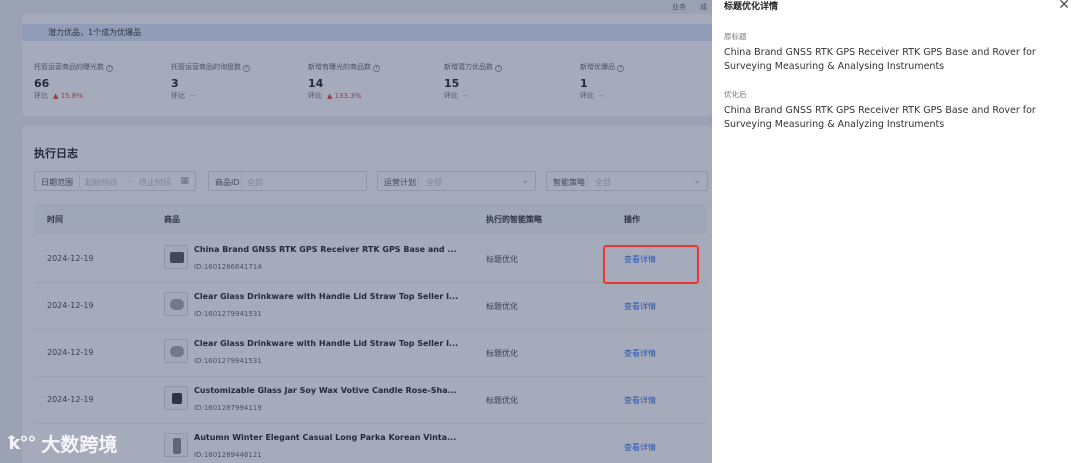 The height and width of the screenshot is (463, 1080). Describe the element at coordinates (1064, 6) in the screenshot. I see `close-icon: ✕` at that location.